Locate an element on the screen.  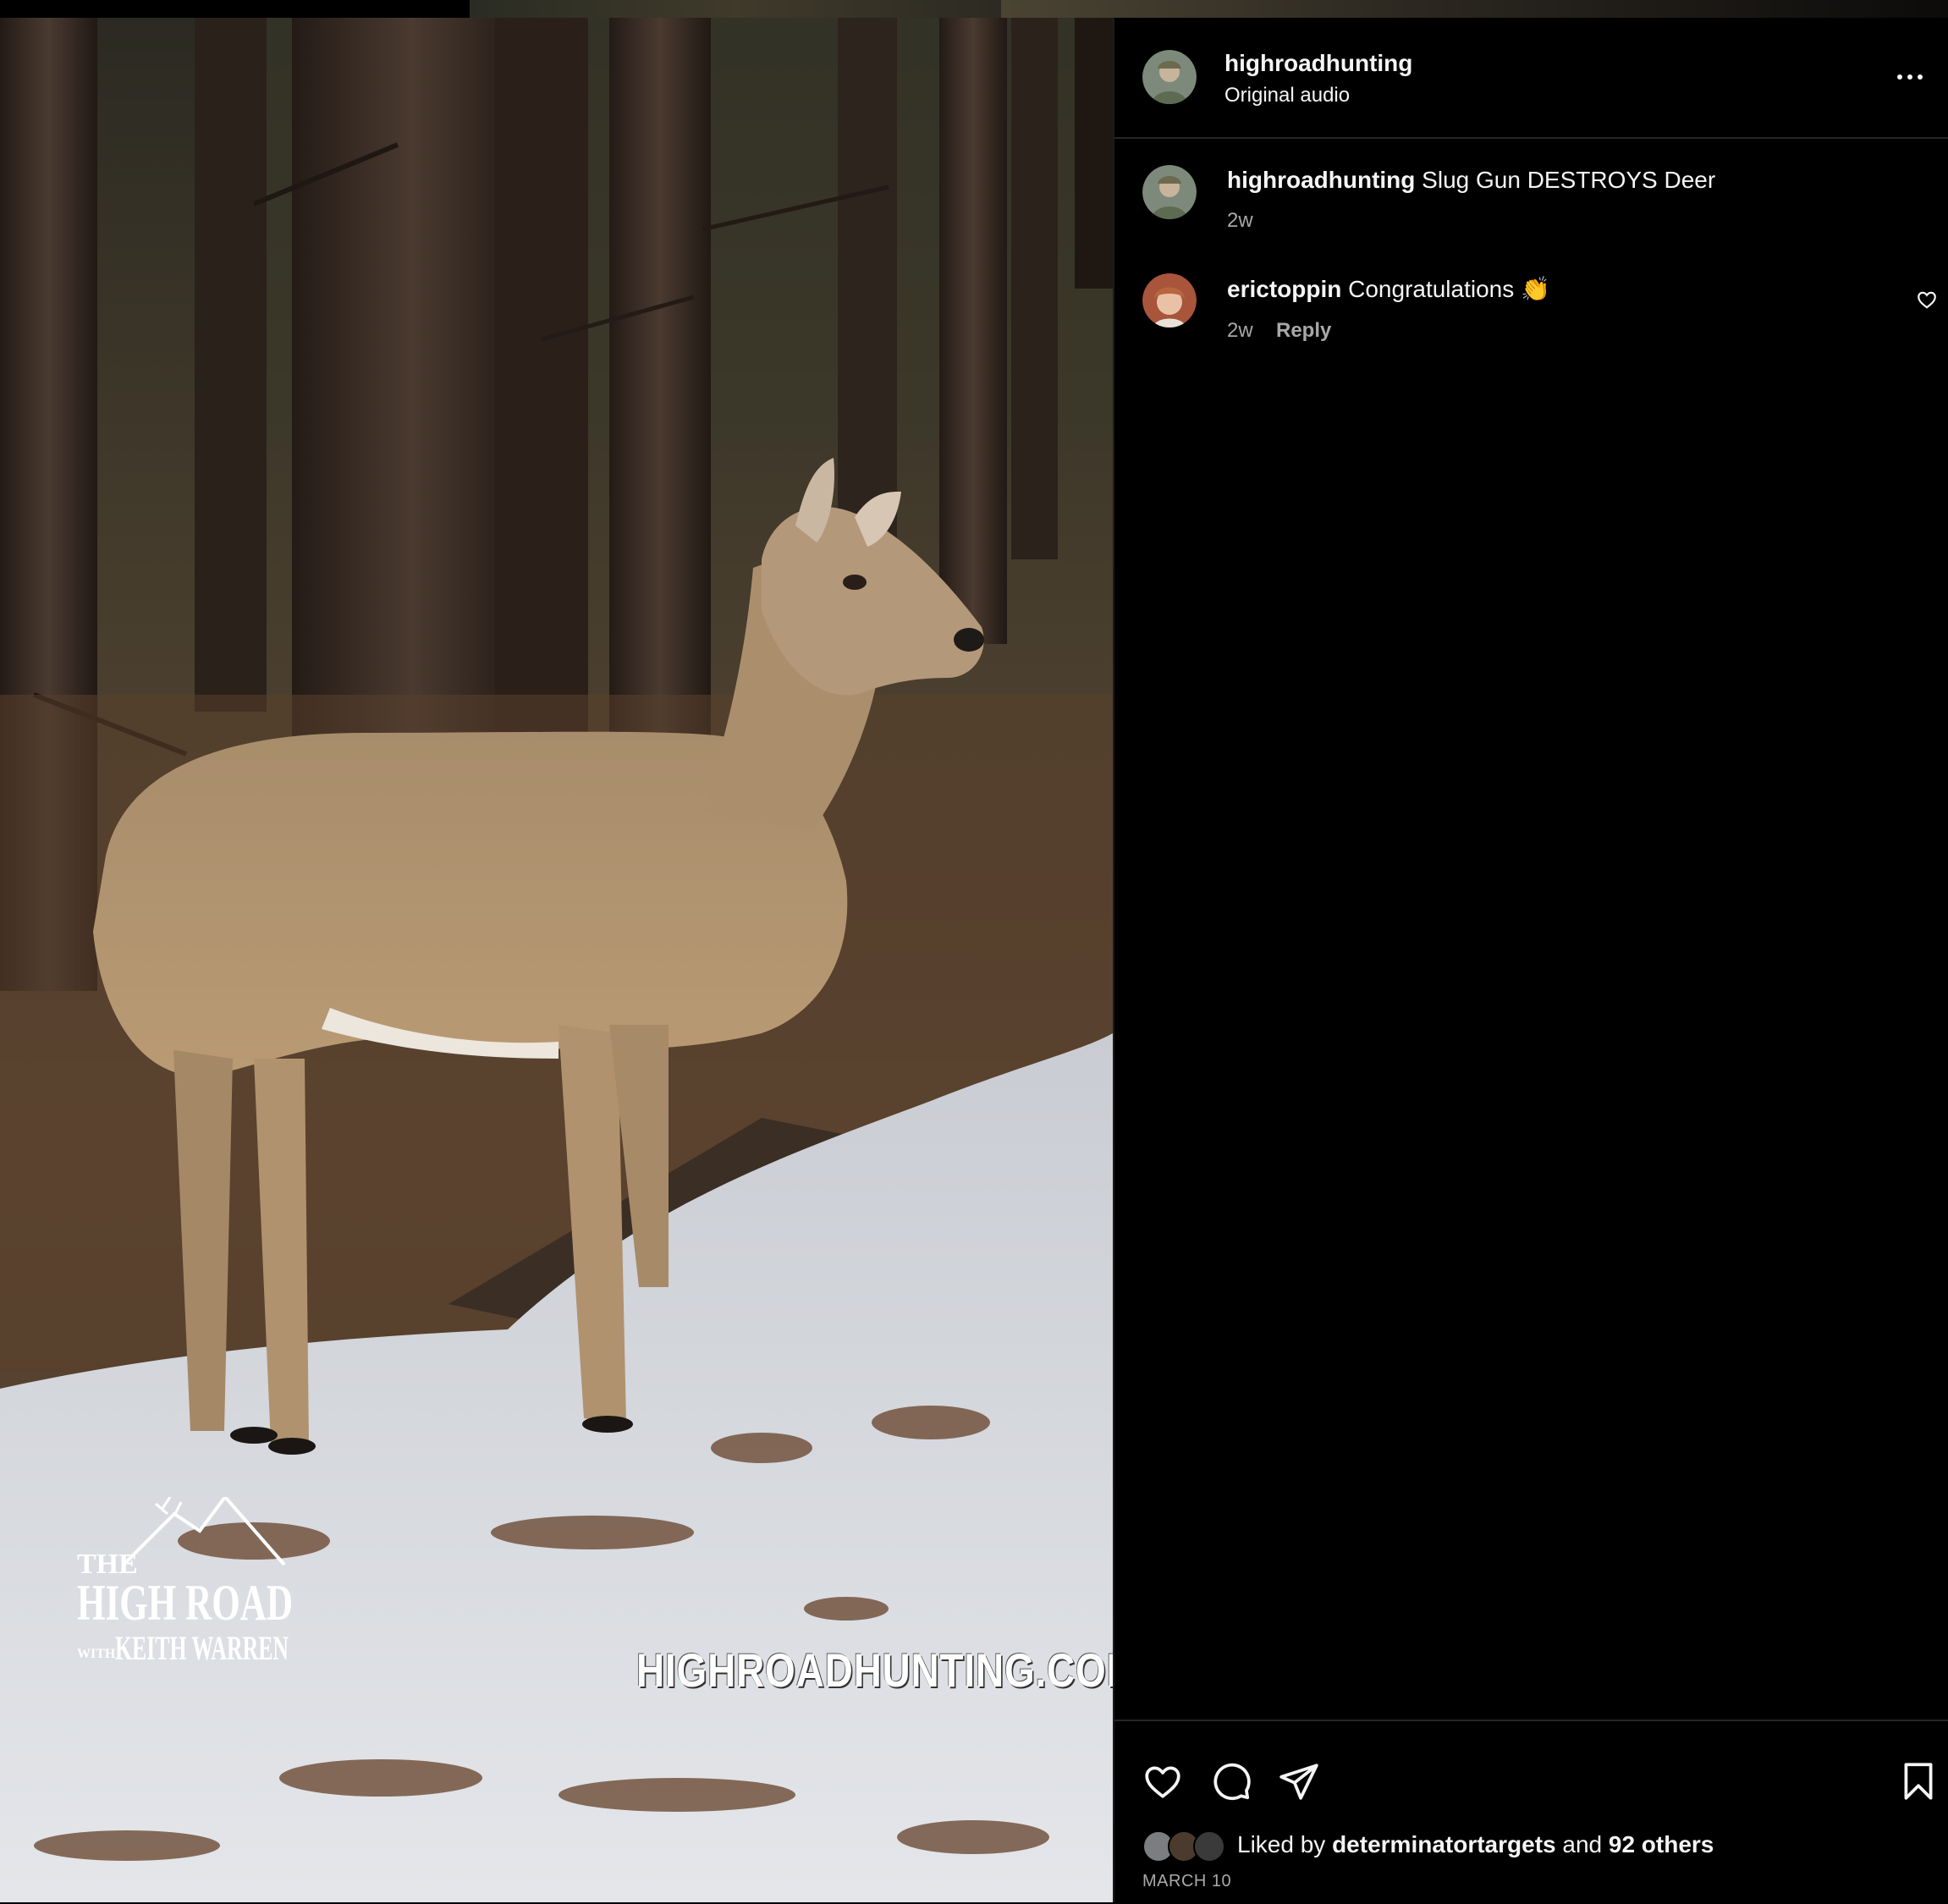
top-strip is located at coordinates (974, 9).